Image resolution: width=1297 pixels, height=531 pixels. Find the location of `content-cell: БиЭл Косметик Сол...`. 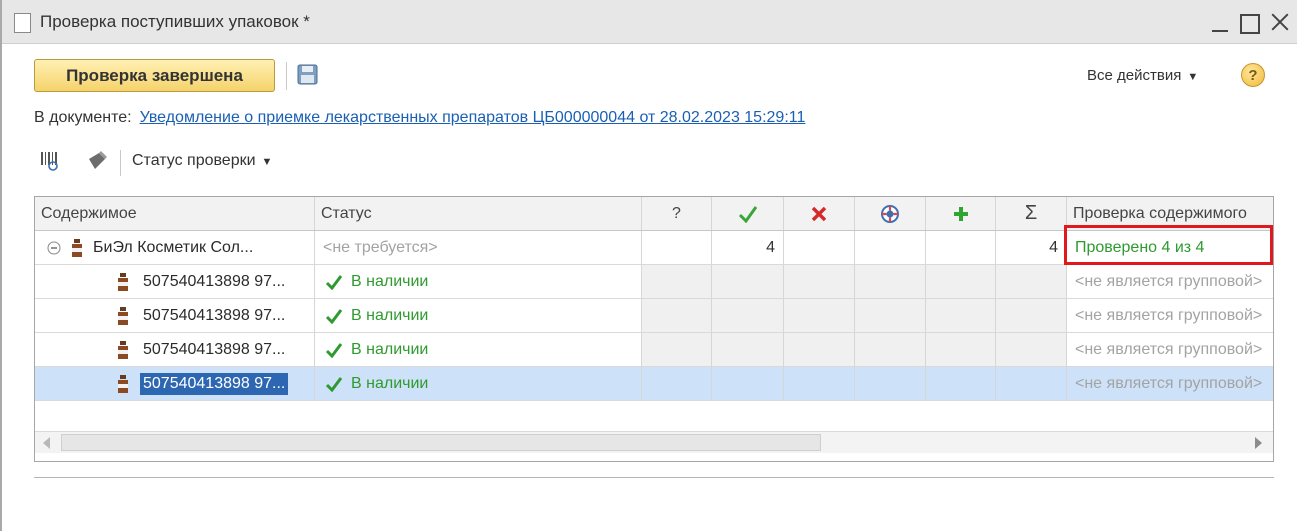

content-cell: БиЭл Косметик Сол... is located at coordinates (175, 247).